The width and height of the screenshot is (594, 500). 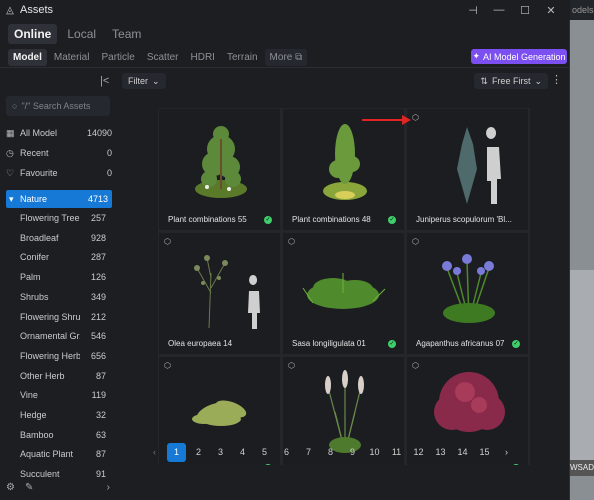 What do you see at coordinates (98, 218) in the screenshot?
I see `subcategory-count: 257` at bounding box center [98, 218].